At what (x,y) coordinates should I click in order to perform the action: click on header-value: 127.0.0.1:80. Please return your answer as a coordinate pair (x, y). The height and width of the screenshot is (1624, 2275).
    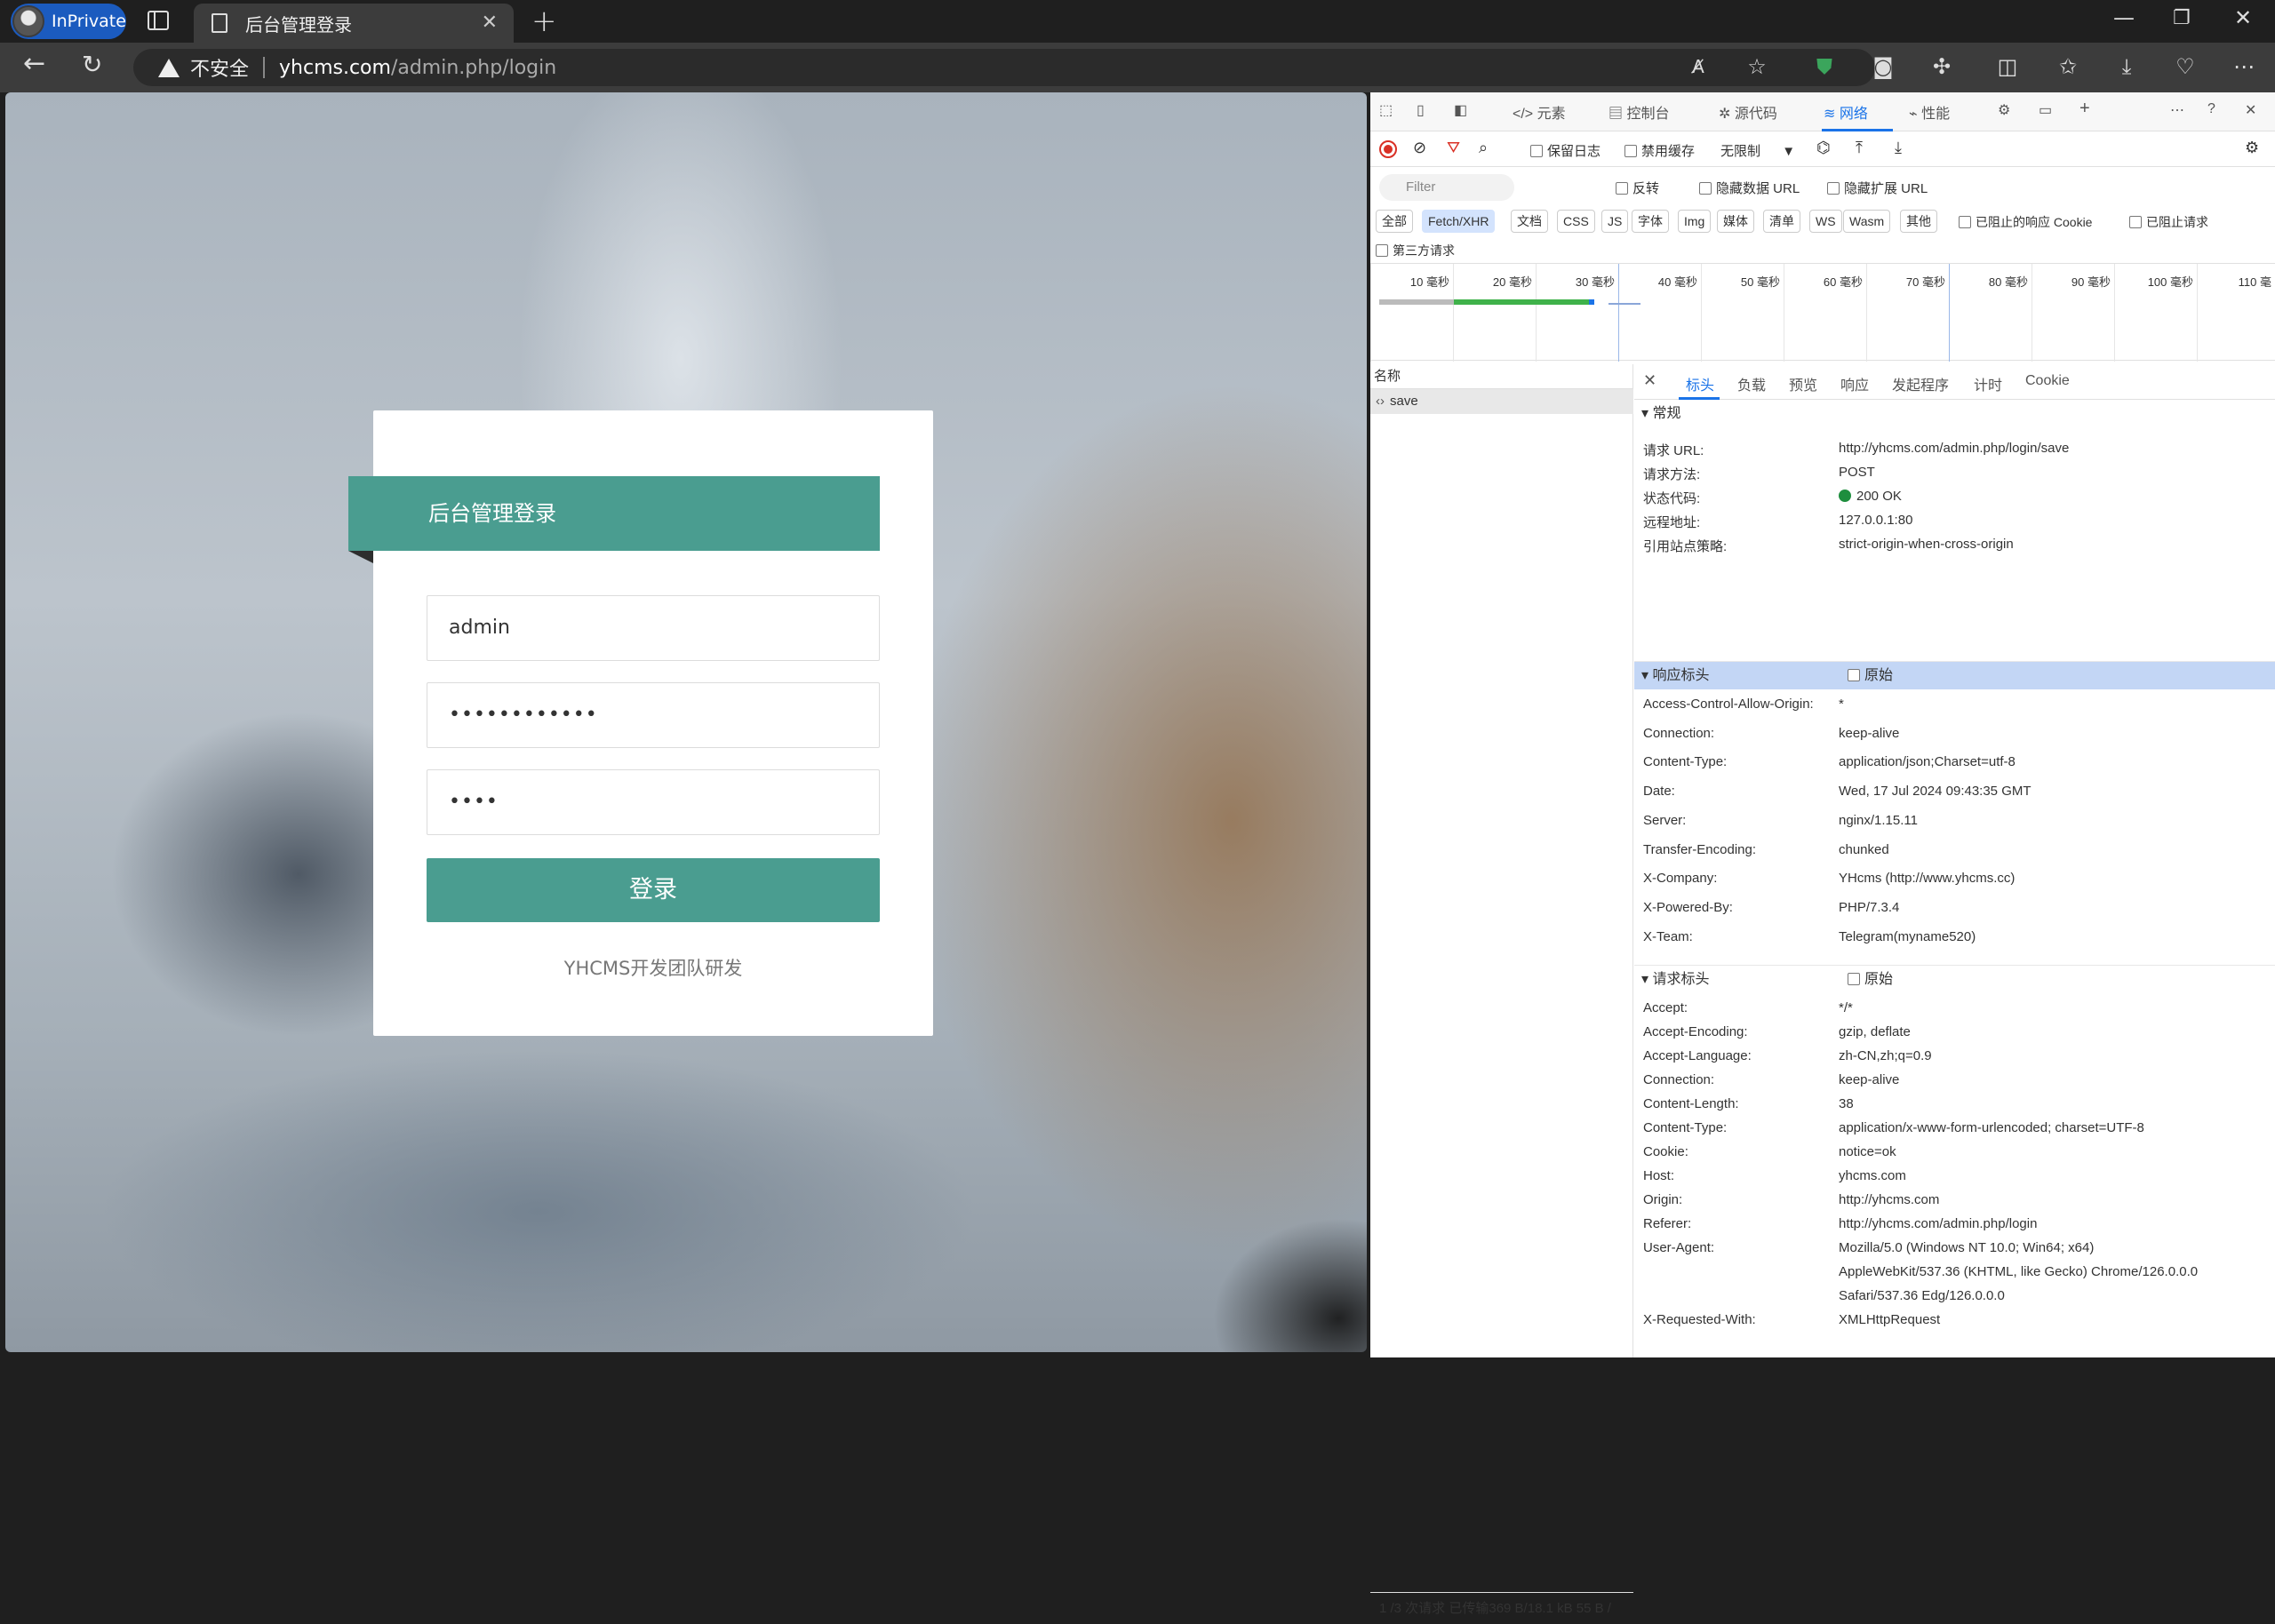
    Looking at the image, I should click on (1875, 520).